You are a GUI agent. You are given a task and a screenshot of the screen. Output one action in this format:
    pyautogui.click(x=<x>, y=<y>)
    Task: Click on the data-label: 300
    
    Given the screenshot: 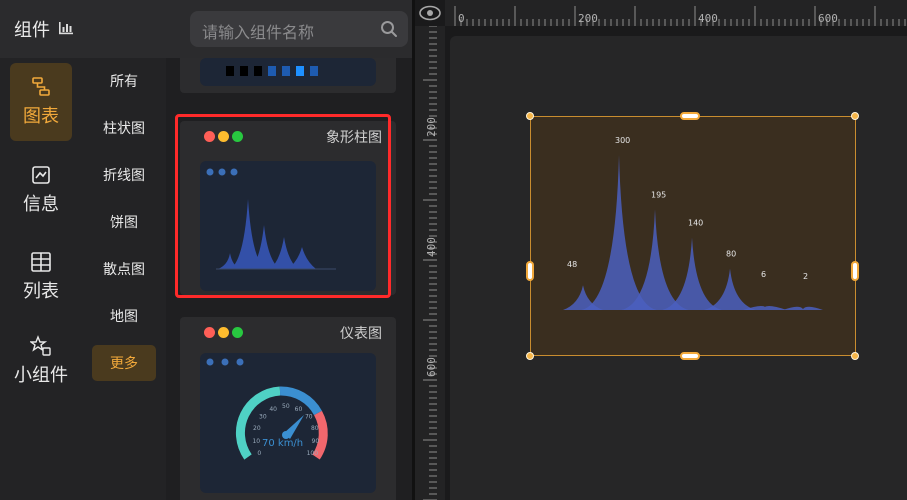 What is the action you would take?
    pyautogui.click(x=622, y=140)
    